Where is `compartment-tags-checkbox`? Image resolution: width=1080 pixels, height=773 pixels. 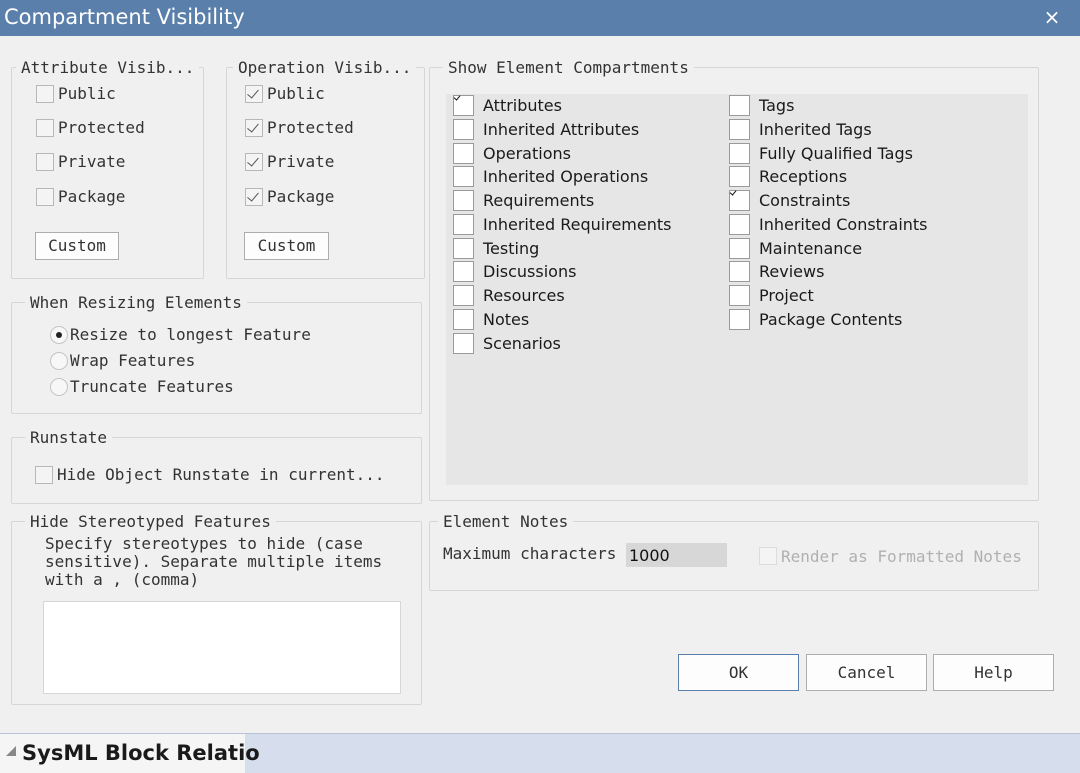 compartment-tags-checkbox is located at coordinates (739, 105).